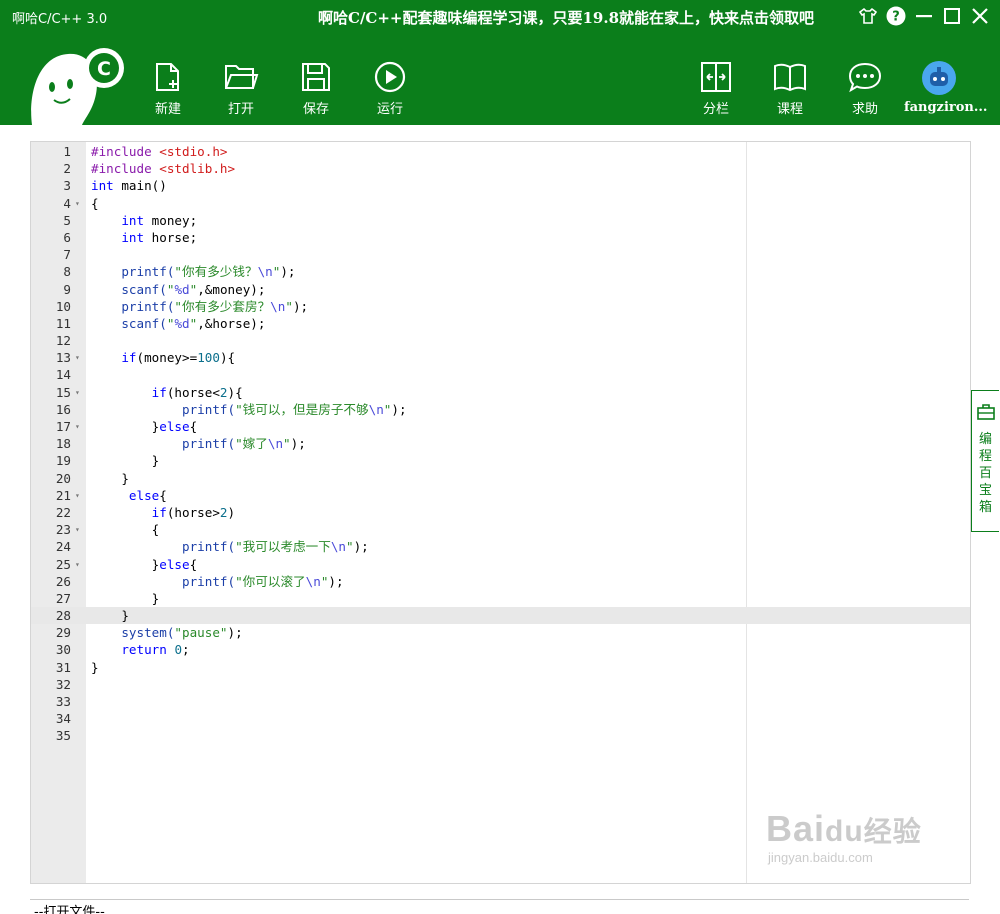 The width and height of the screenshot is (1000, 914). I want to click on save-icon, so click(316, 77).